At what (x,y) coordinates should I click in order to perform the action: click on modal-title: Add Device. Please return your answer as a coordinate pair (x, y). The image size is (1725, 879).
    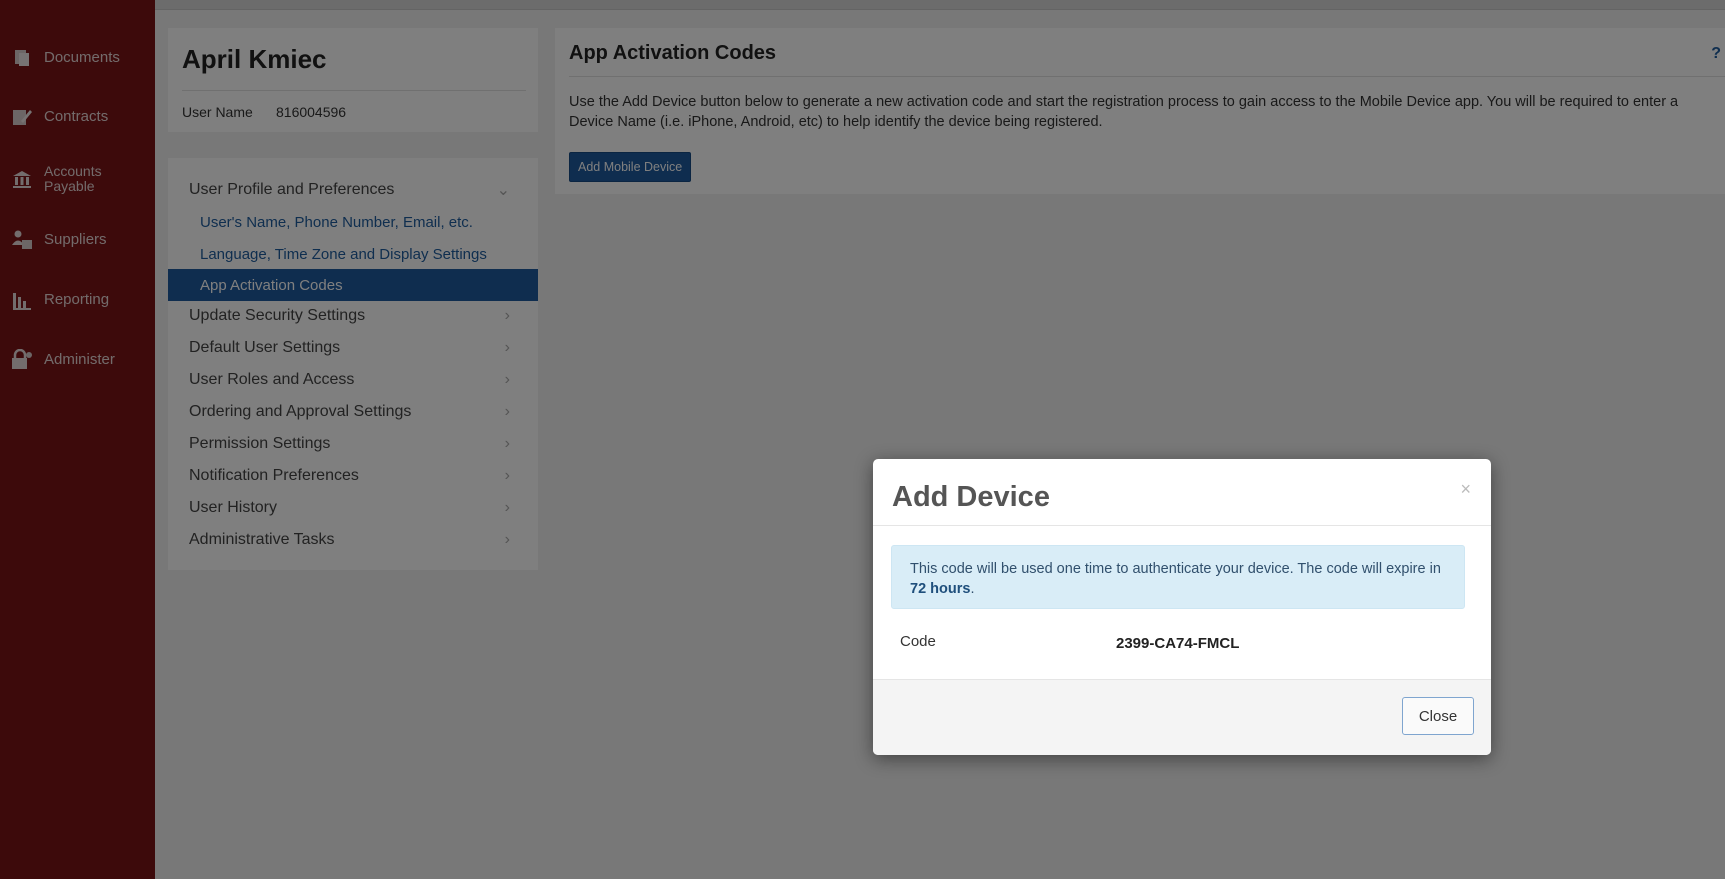
    Looking at the image, I should click on (971, 497).